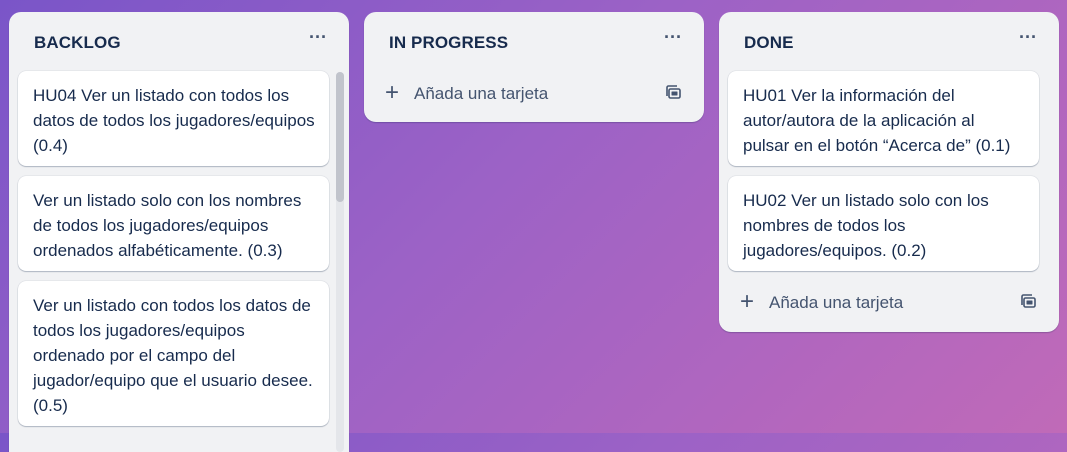 The image size is (1067, 452). I want to click on list-in-progress: IN PROGRESS ··· + Añada una tarjeta, so click(534, 67).